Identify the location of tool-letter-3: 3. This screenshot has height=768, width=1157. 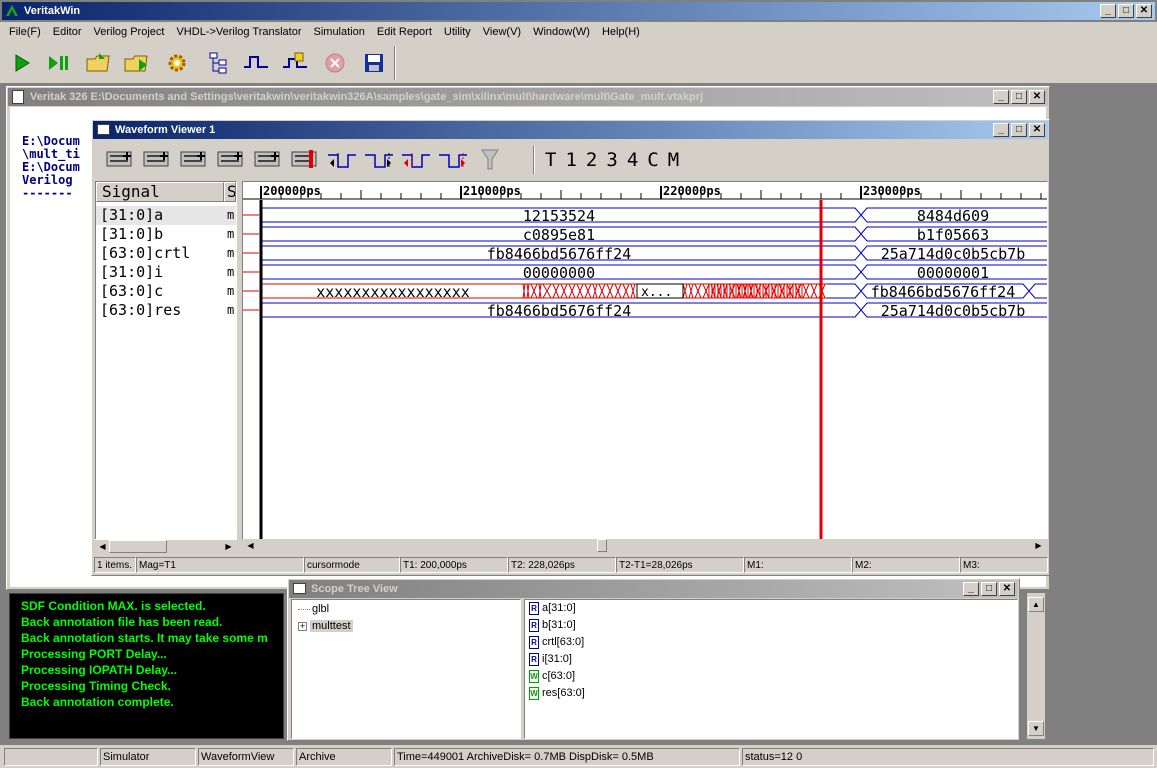
(611, 160).